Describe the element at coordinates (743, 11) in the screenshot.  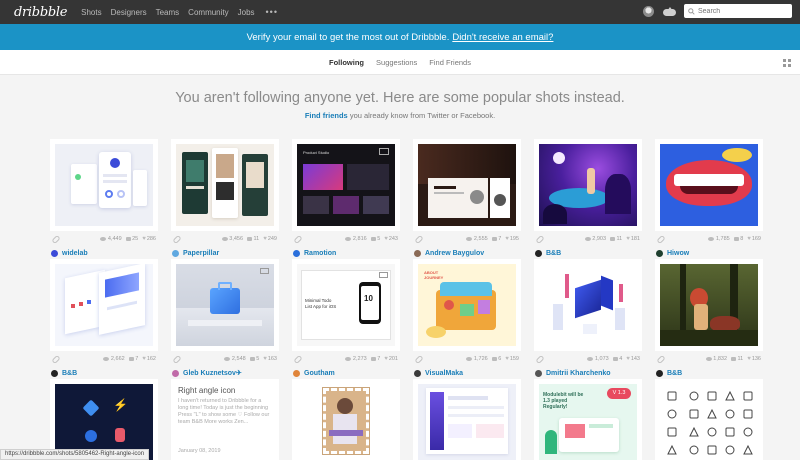
I see `search-input` at that location.